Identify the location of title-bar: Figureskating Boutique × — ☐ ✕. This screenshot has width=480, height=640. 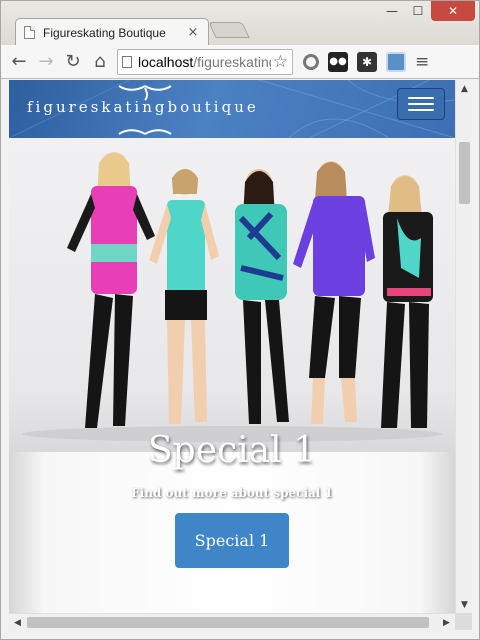
(240, 23).